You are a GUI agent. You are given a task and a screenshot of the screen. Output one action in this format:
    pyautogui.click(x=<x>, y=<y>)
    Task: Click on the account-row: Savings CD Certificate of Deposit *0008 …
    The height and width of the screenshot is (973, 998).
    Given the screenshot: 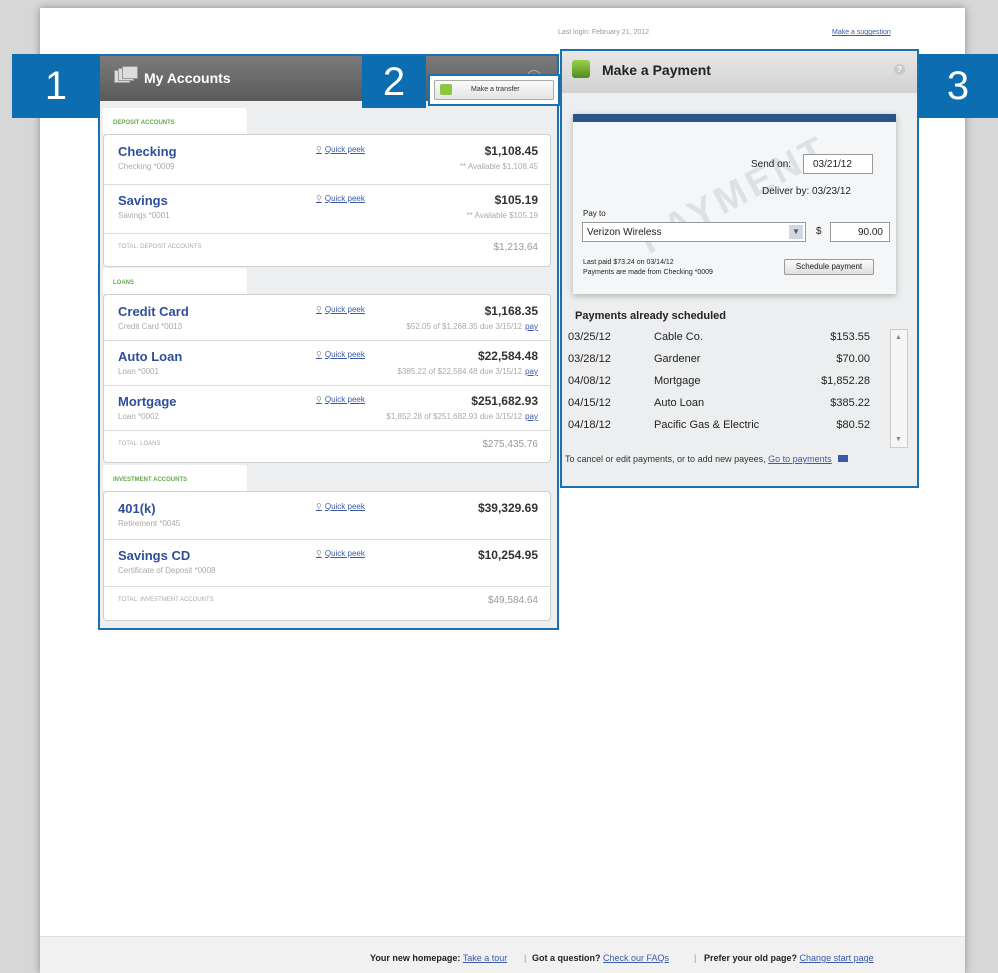 What is the action you would take?
    pyautogui.click(x=327, y=563)
    